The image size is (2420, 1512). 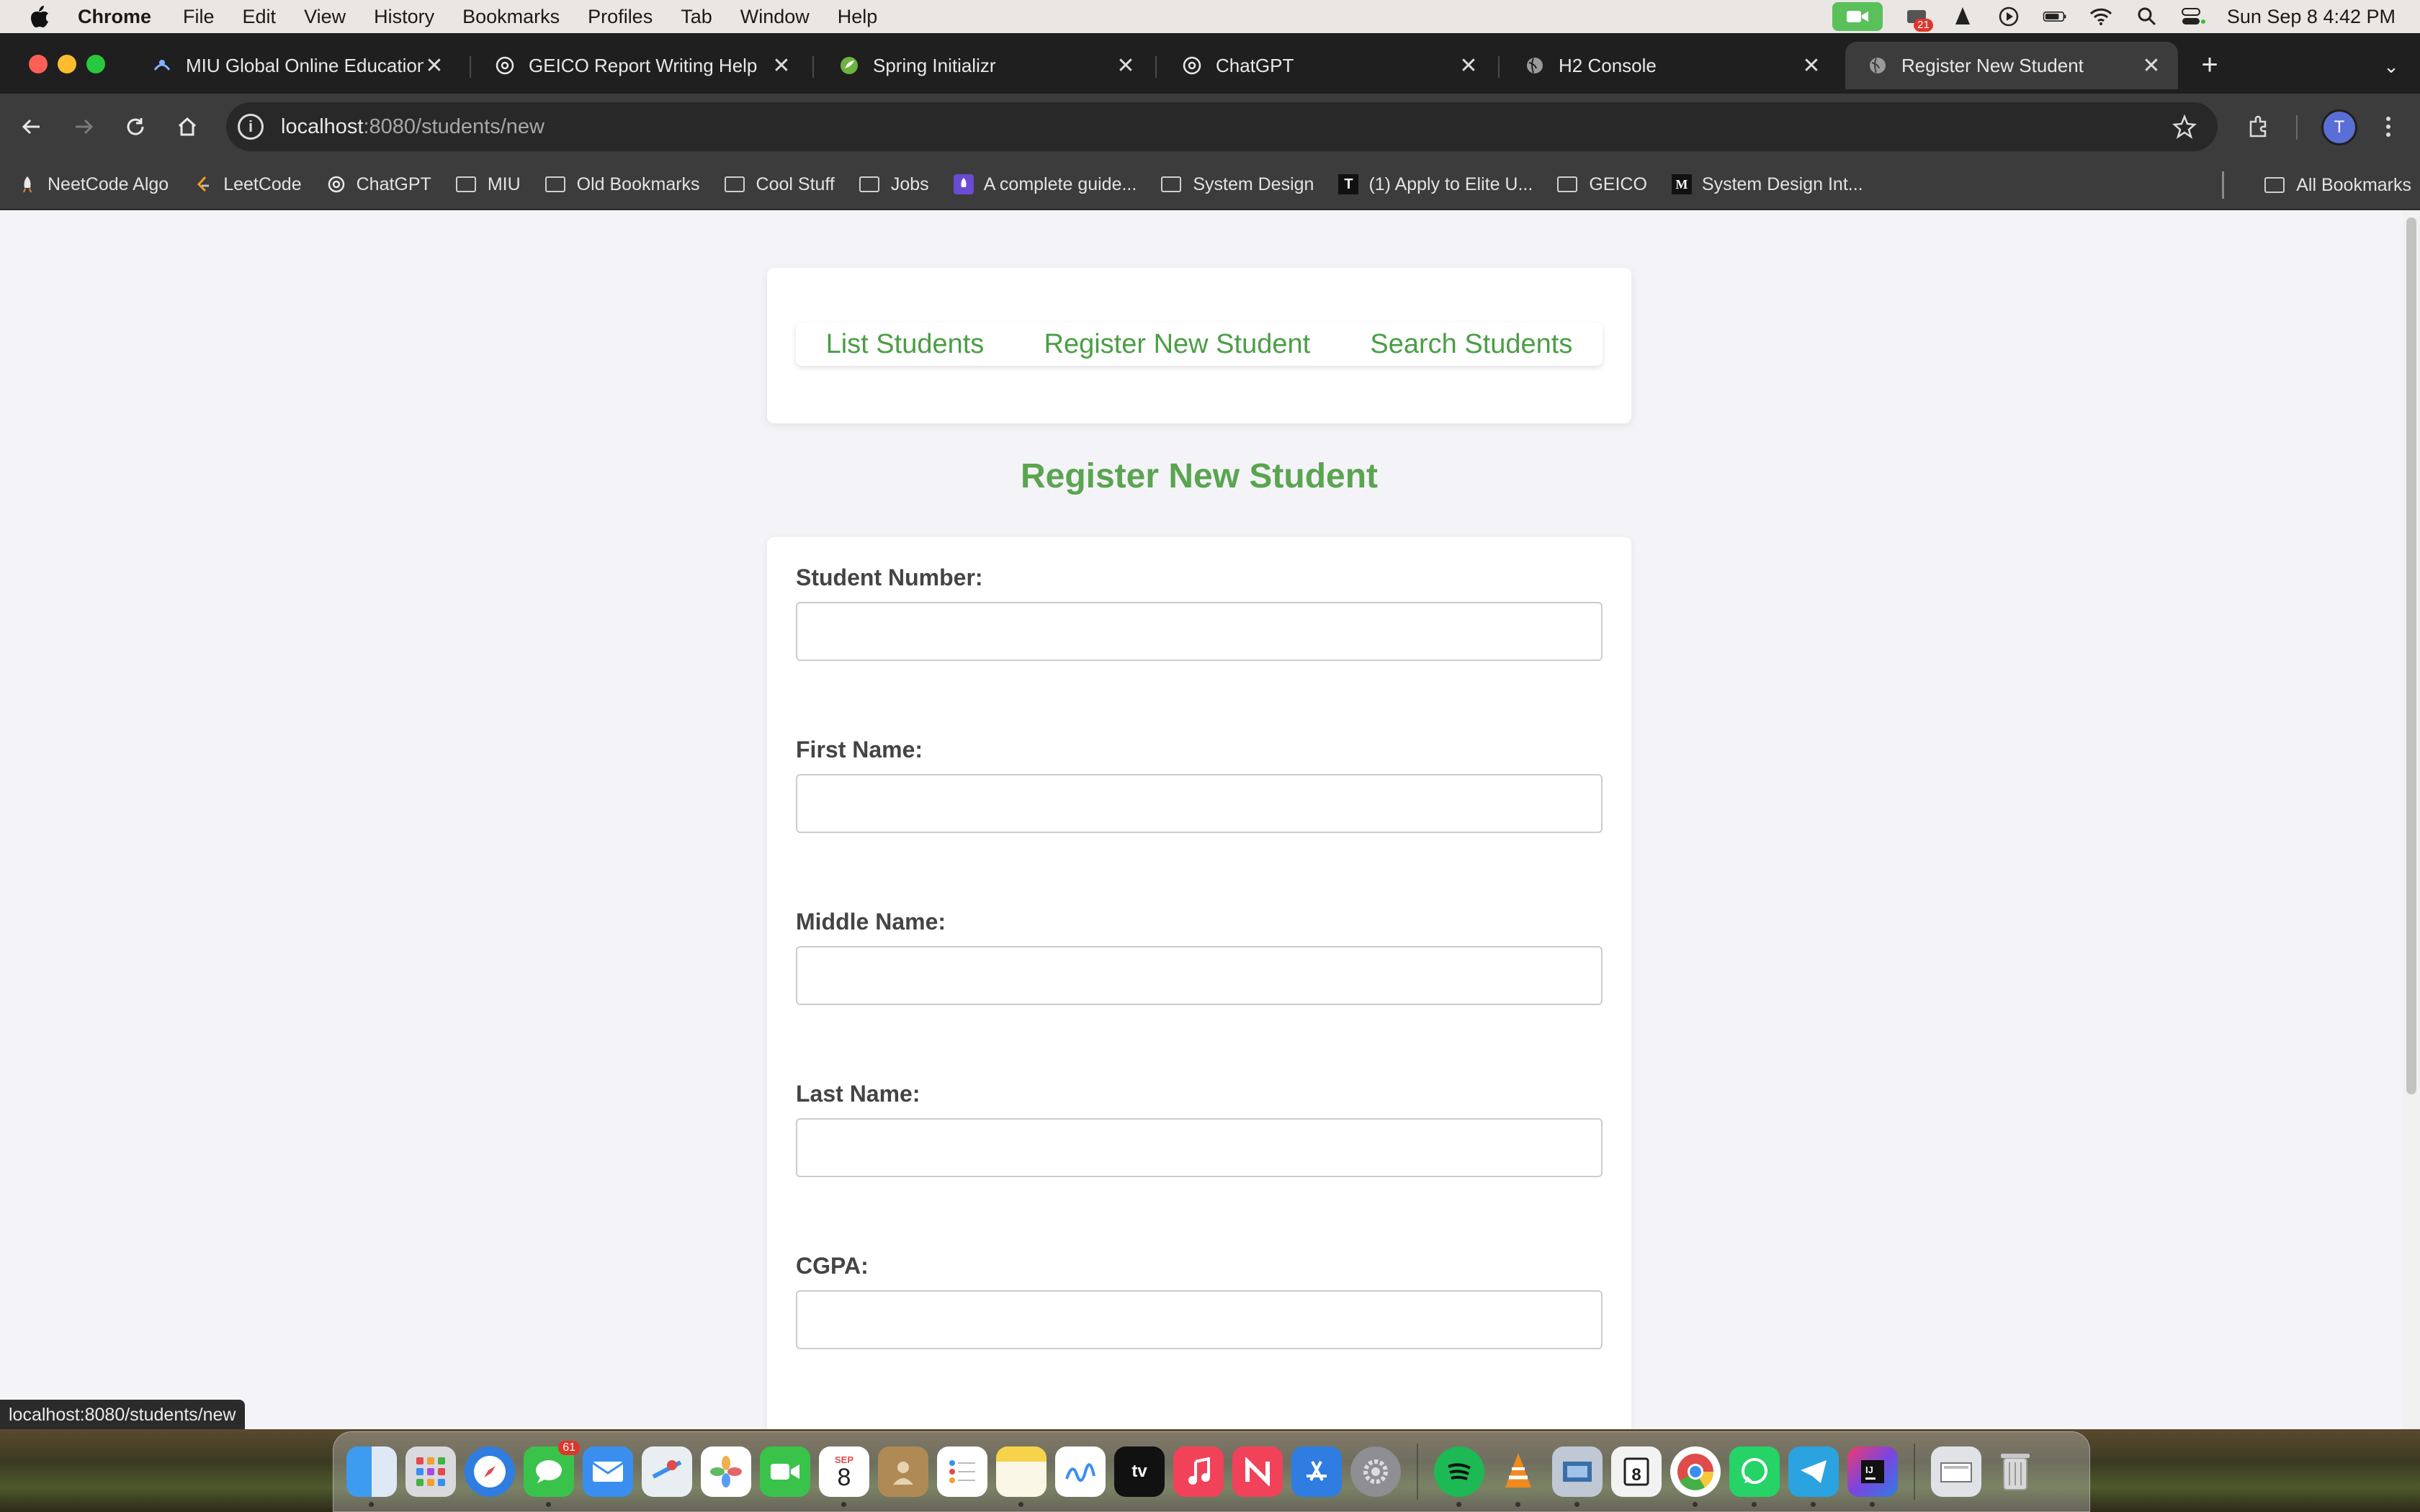 What do you see at coordinates (2258, 126) in the screenshot?
I see `extensions-puzzle-icon` at bounding box center [2258, 126].